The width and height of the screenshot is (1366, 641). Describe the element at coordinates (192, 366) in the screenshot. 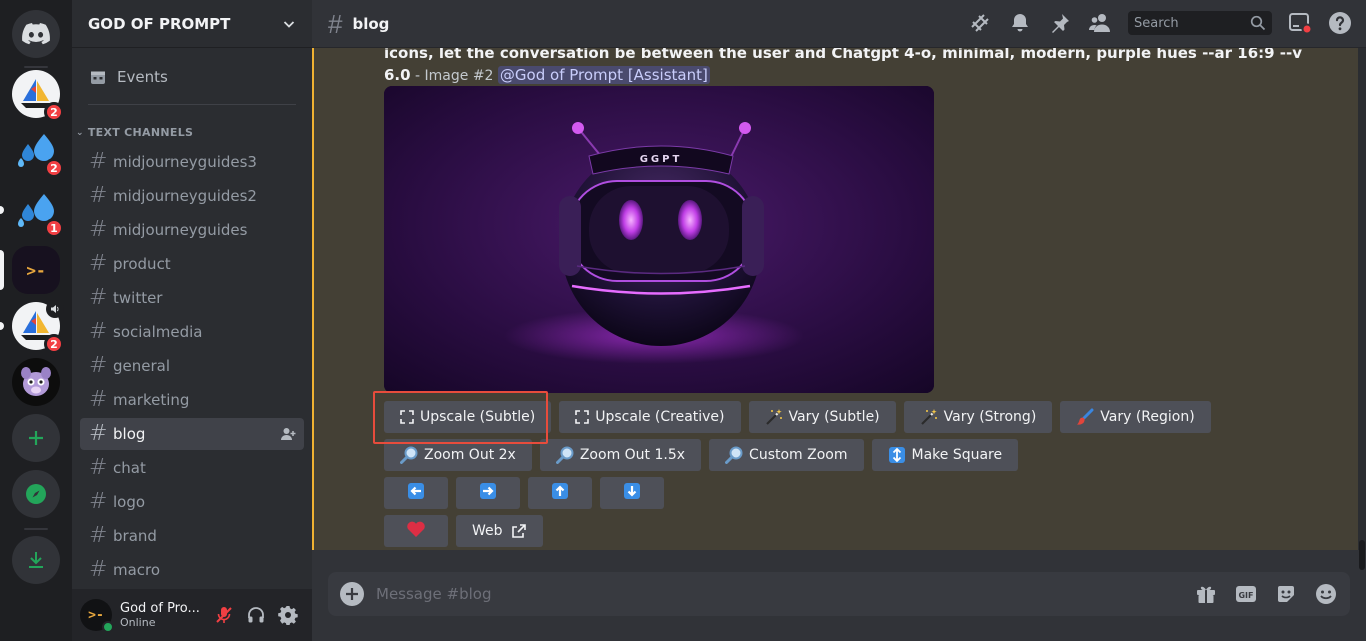

I see `channel-general: # general` at that location.